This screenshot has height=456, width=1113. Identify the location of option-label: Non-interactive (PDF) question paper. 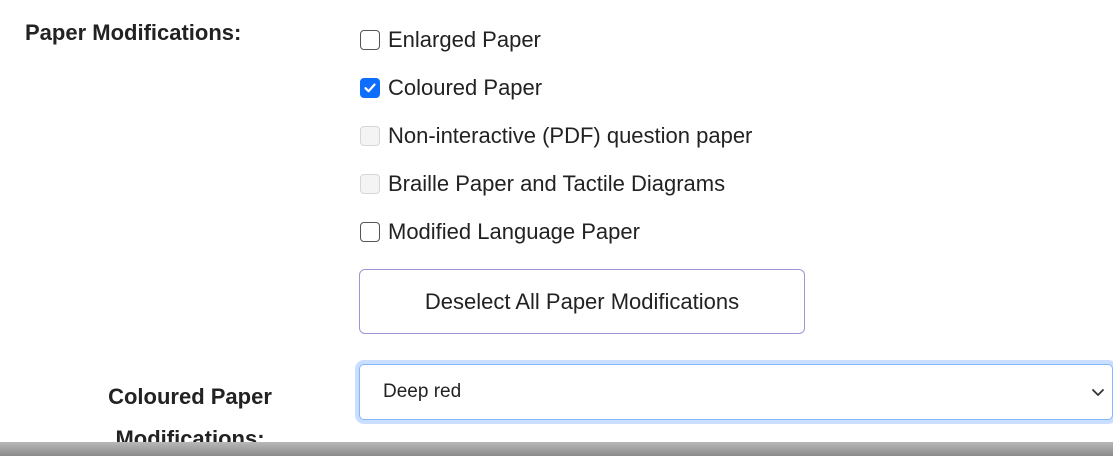
(570, 135).